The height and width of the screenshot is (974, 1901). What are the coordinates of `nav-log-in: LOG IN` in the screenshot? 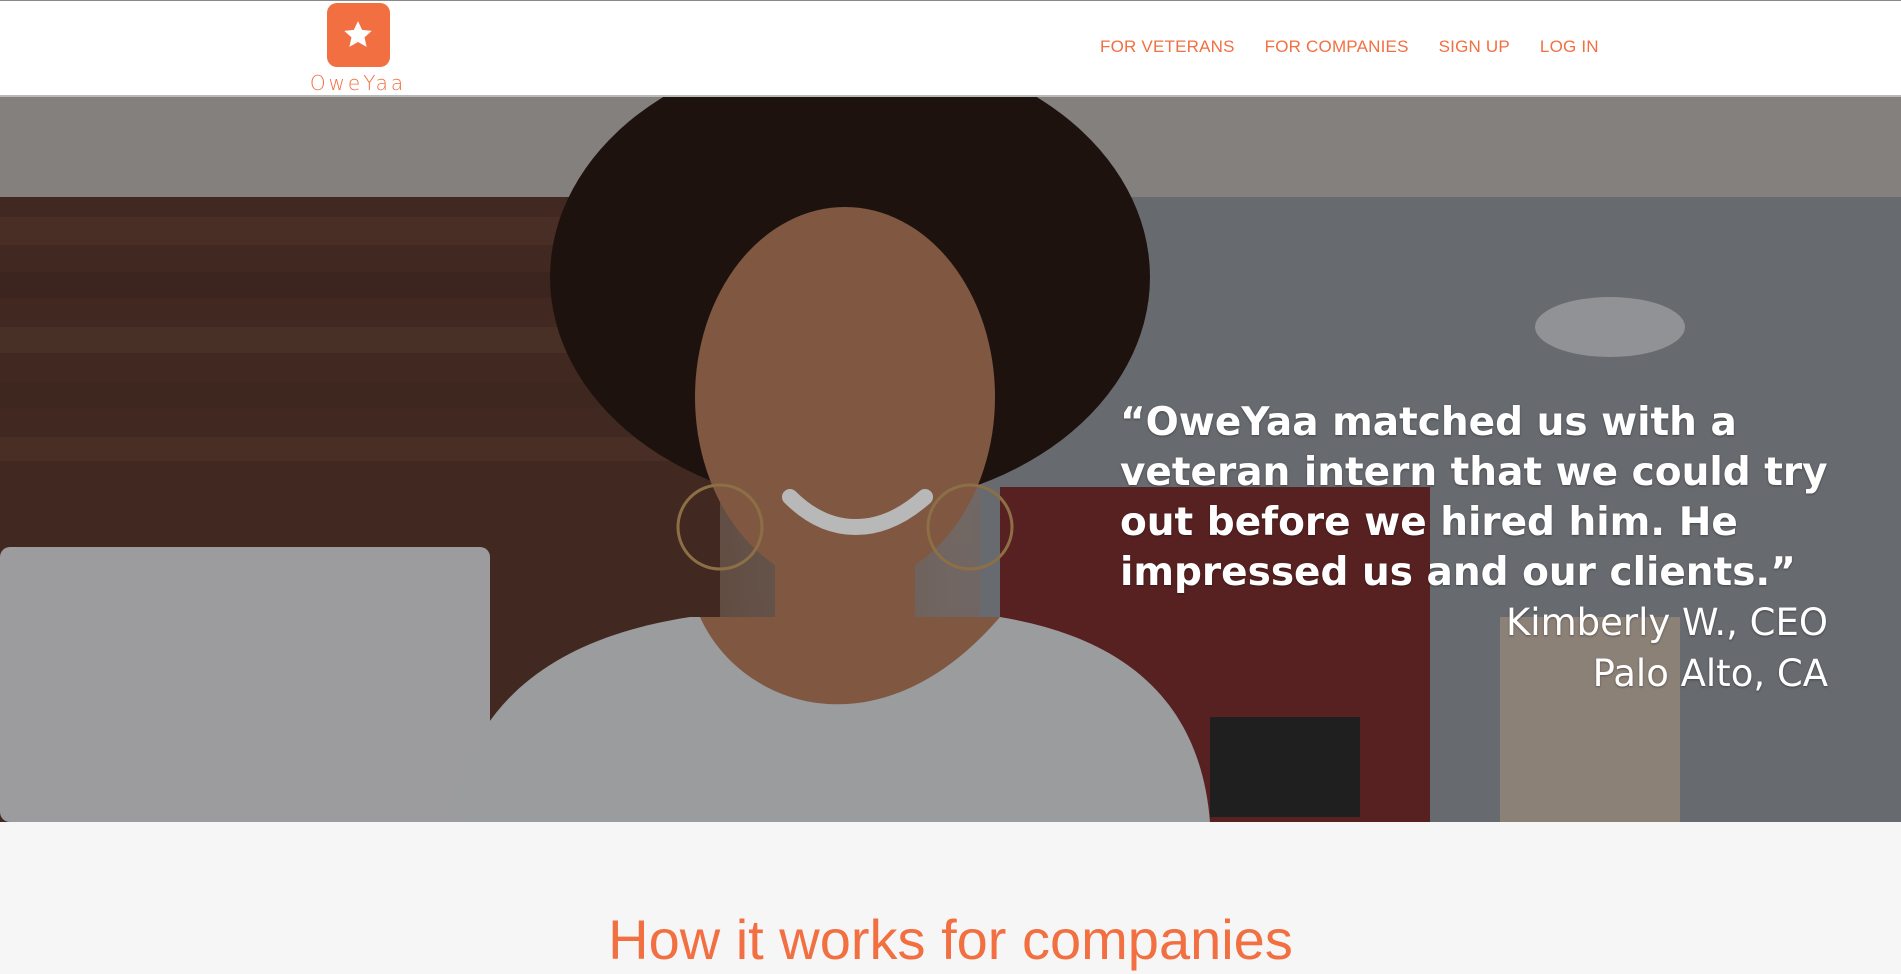 It's located at (1569, 47).